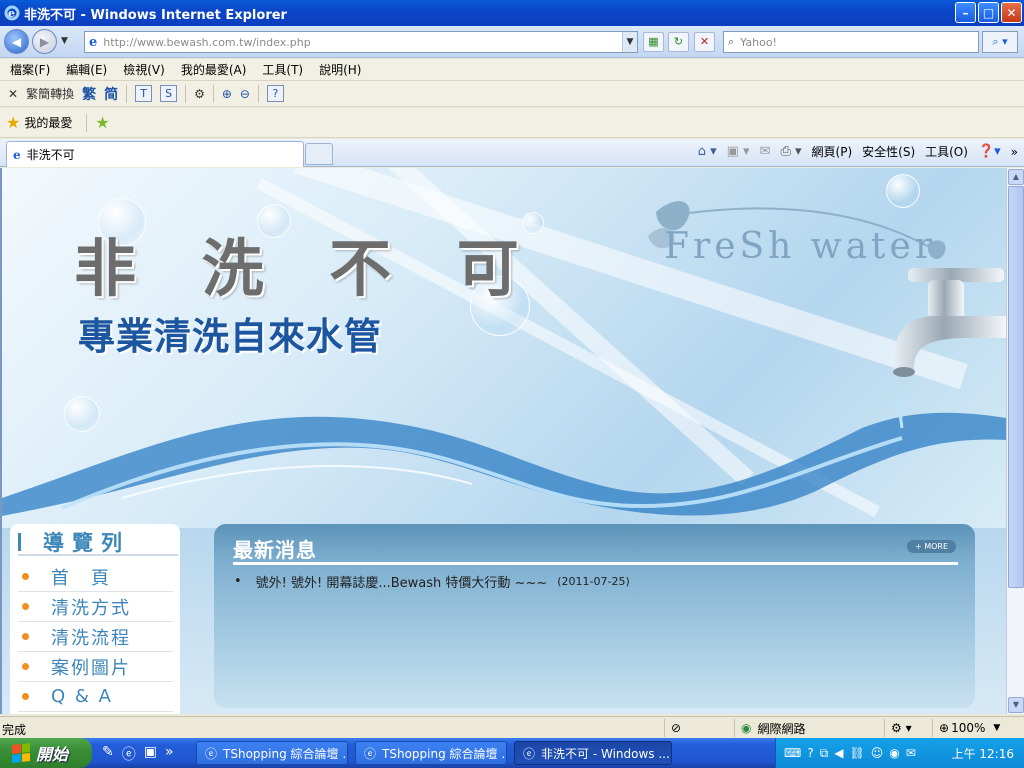 Image resolution: width=1024 pixels, height=768 pixels. I want to click on vertical-scrollbar: ▲ ▼, so click(1015, 441).